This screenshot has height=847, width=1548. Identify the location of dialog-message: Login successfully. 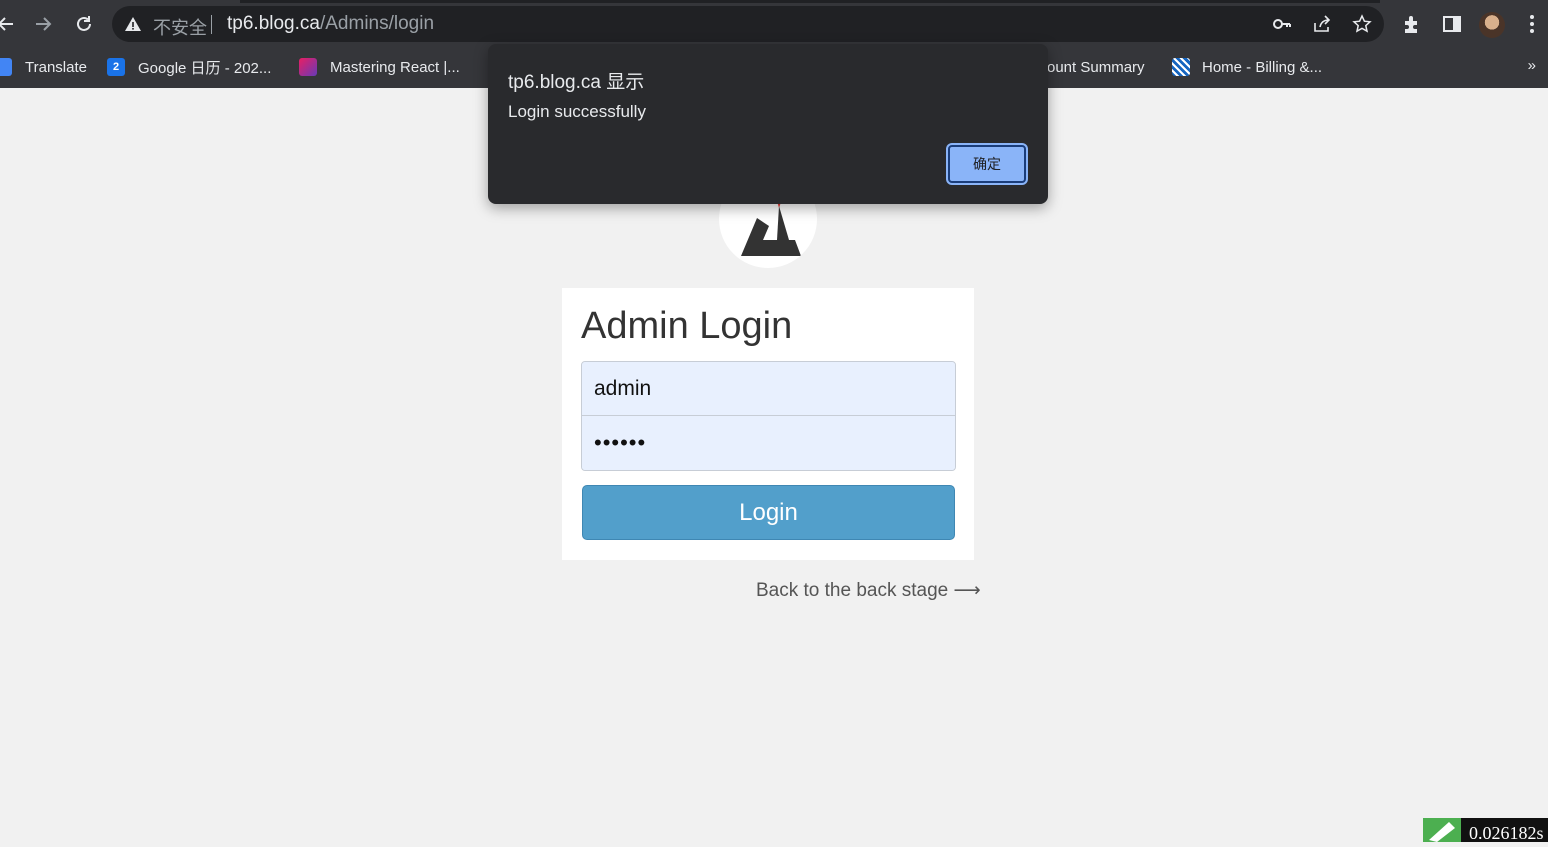
(577, 111).